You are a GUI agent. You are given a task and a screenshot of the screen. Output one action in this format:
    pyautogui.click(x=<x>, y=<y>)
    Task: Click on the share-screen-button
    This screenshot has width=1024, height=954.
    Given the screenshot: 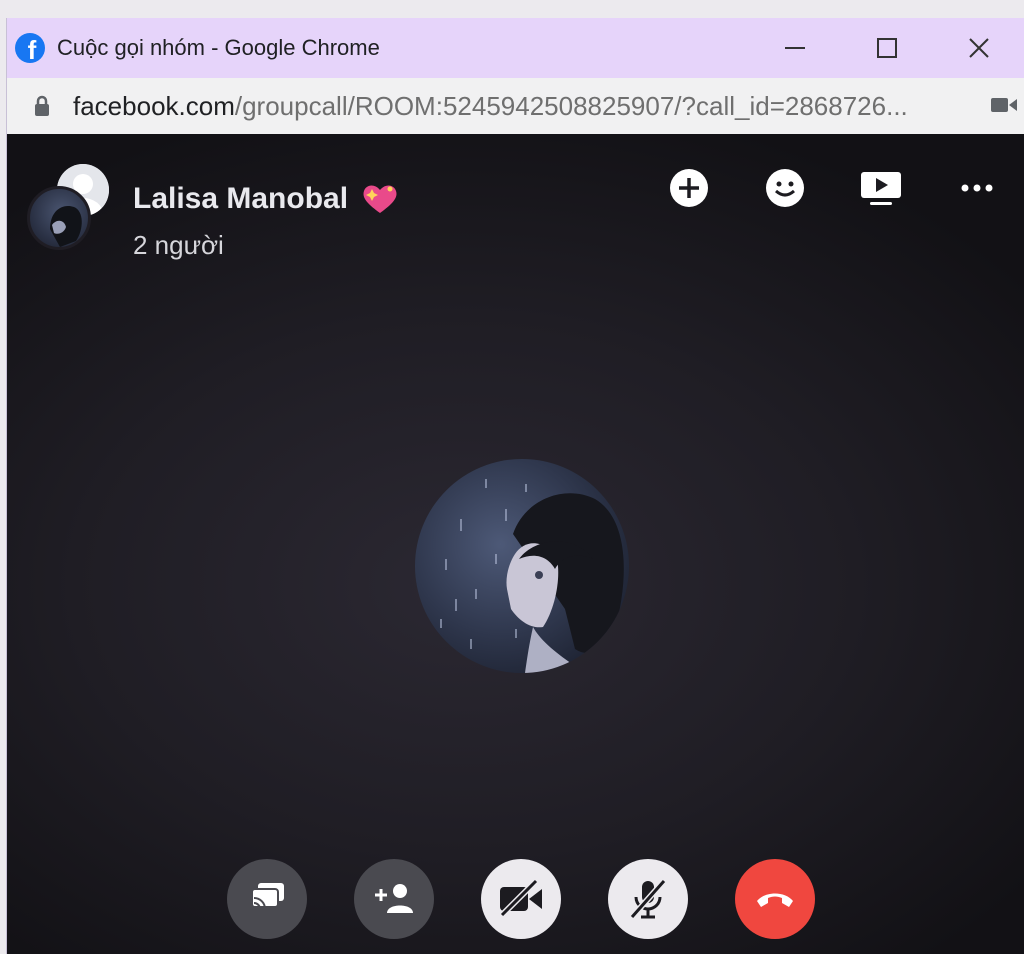 What is the action you would take?
    pyautogui.click(x=267, y=899)
    